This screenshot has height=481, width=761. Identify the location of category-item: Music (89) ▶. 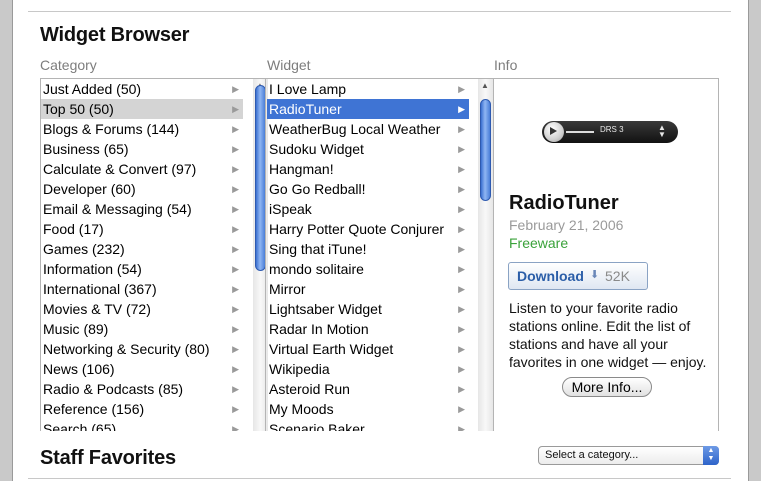
(142, 329).